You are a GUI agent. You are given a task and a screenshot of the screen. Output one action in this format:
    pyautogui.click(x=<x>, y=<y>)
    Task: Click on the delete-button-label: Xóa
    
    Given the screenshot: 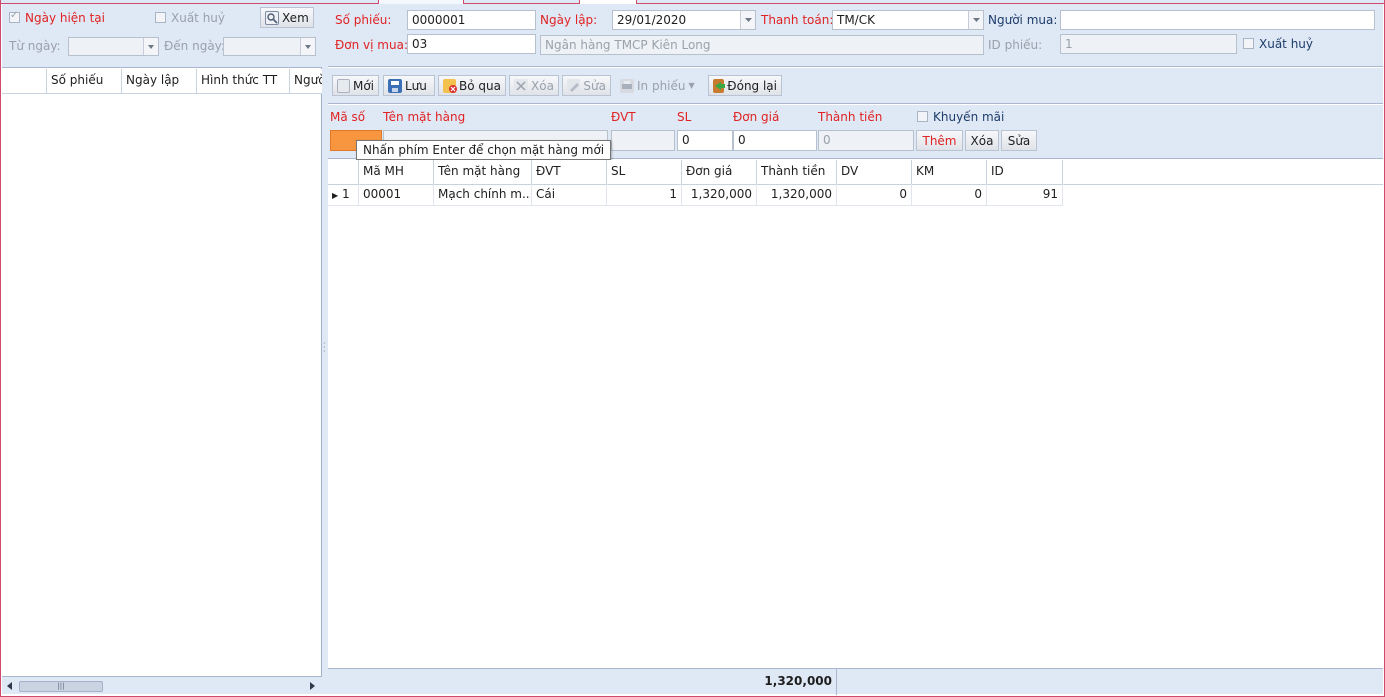 What is the action you would take?
    pyautogui.click(x=542, y=85)
    